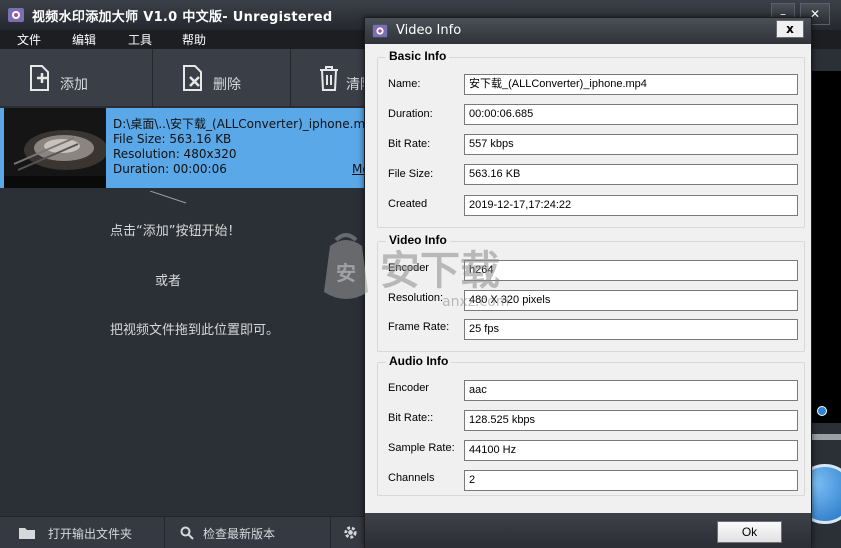 Image resolution: width=841 pixels, height=548 pixels. What do you see at coordinates (631, 390) in the screenshot?
I see `audio-encoder-field: aac` at bounding box center [631, 390].